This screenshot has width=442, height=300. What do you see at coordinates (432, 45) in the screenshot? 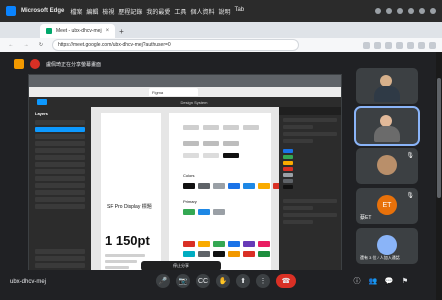
I see `profile-icon` at bounding box center [432, 45].